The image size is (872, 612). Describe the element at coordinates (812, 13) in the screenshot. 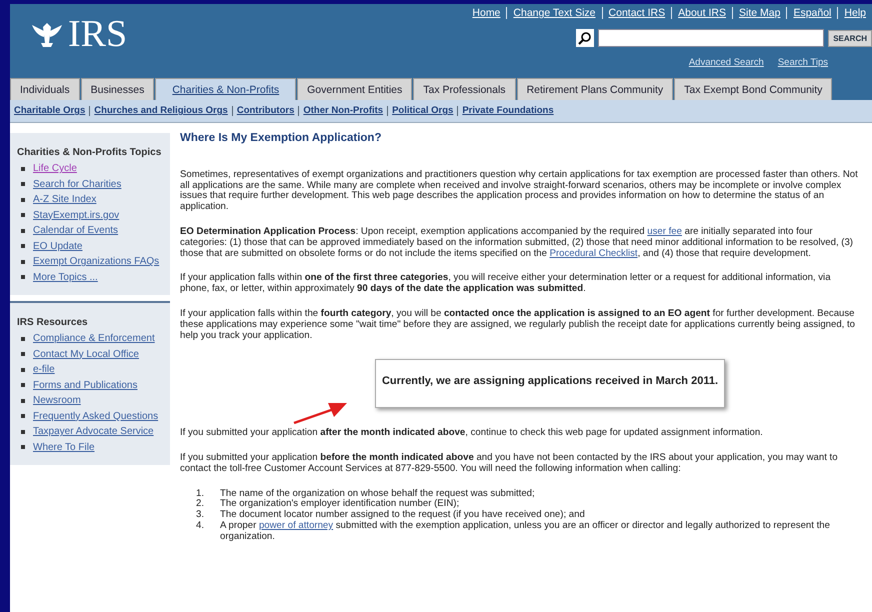

I see `header-link: Español` at that location.